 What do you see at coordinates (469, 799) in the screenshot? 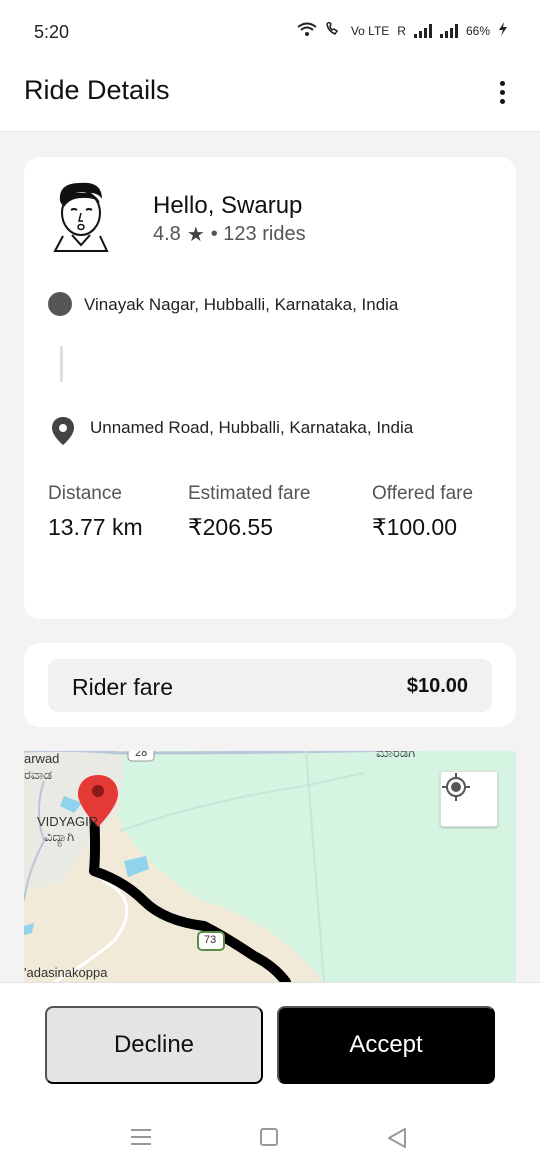
I see `my-location-button` at bounding box center [469, 799].